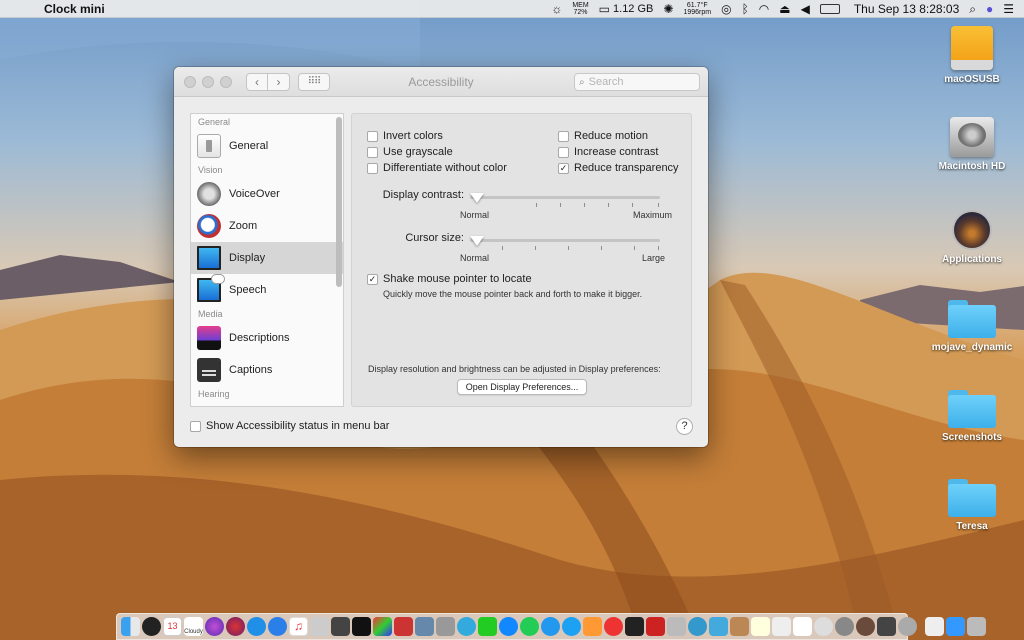 The height and width of the screenshot is (640, 1024). Describe the element at coordinates (267, 338) in the screenshot. I see `sidebar-item-descriptions: Descriptions` at that location.